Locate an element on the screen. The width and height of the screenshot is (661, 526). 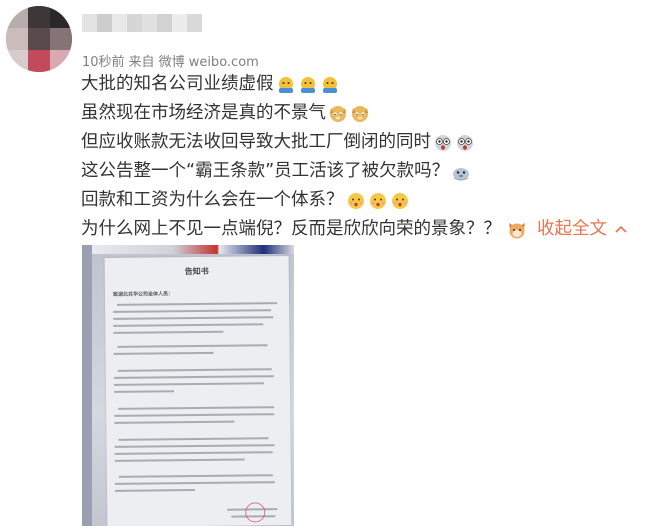
post-line-5: 回款和工资为什么会在一个体系？ is located at coordinates (354, 200).